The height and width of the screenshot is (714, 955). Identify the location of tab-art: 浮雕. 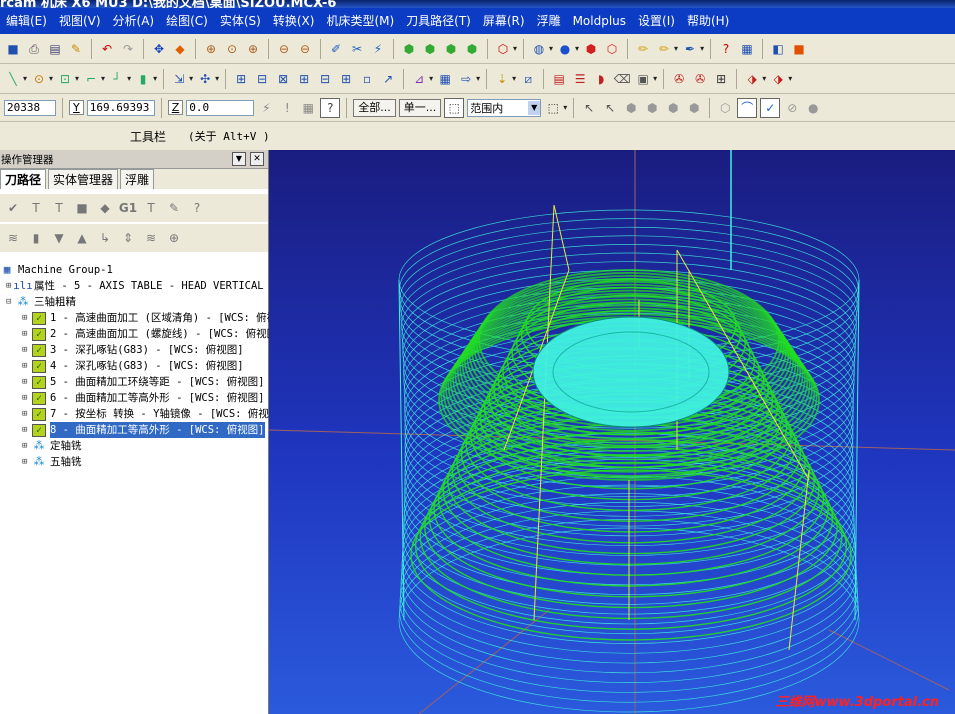
(137, 179).